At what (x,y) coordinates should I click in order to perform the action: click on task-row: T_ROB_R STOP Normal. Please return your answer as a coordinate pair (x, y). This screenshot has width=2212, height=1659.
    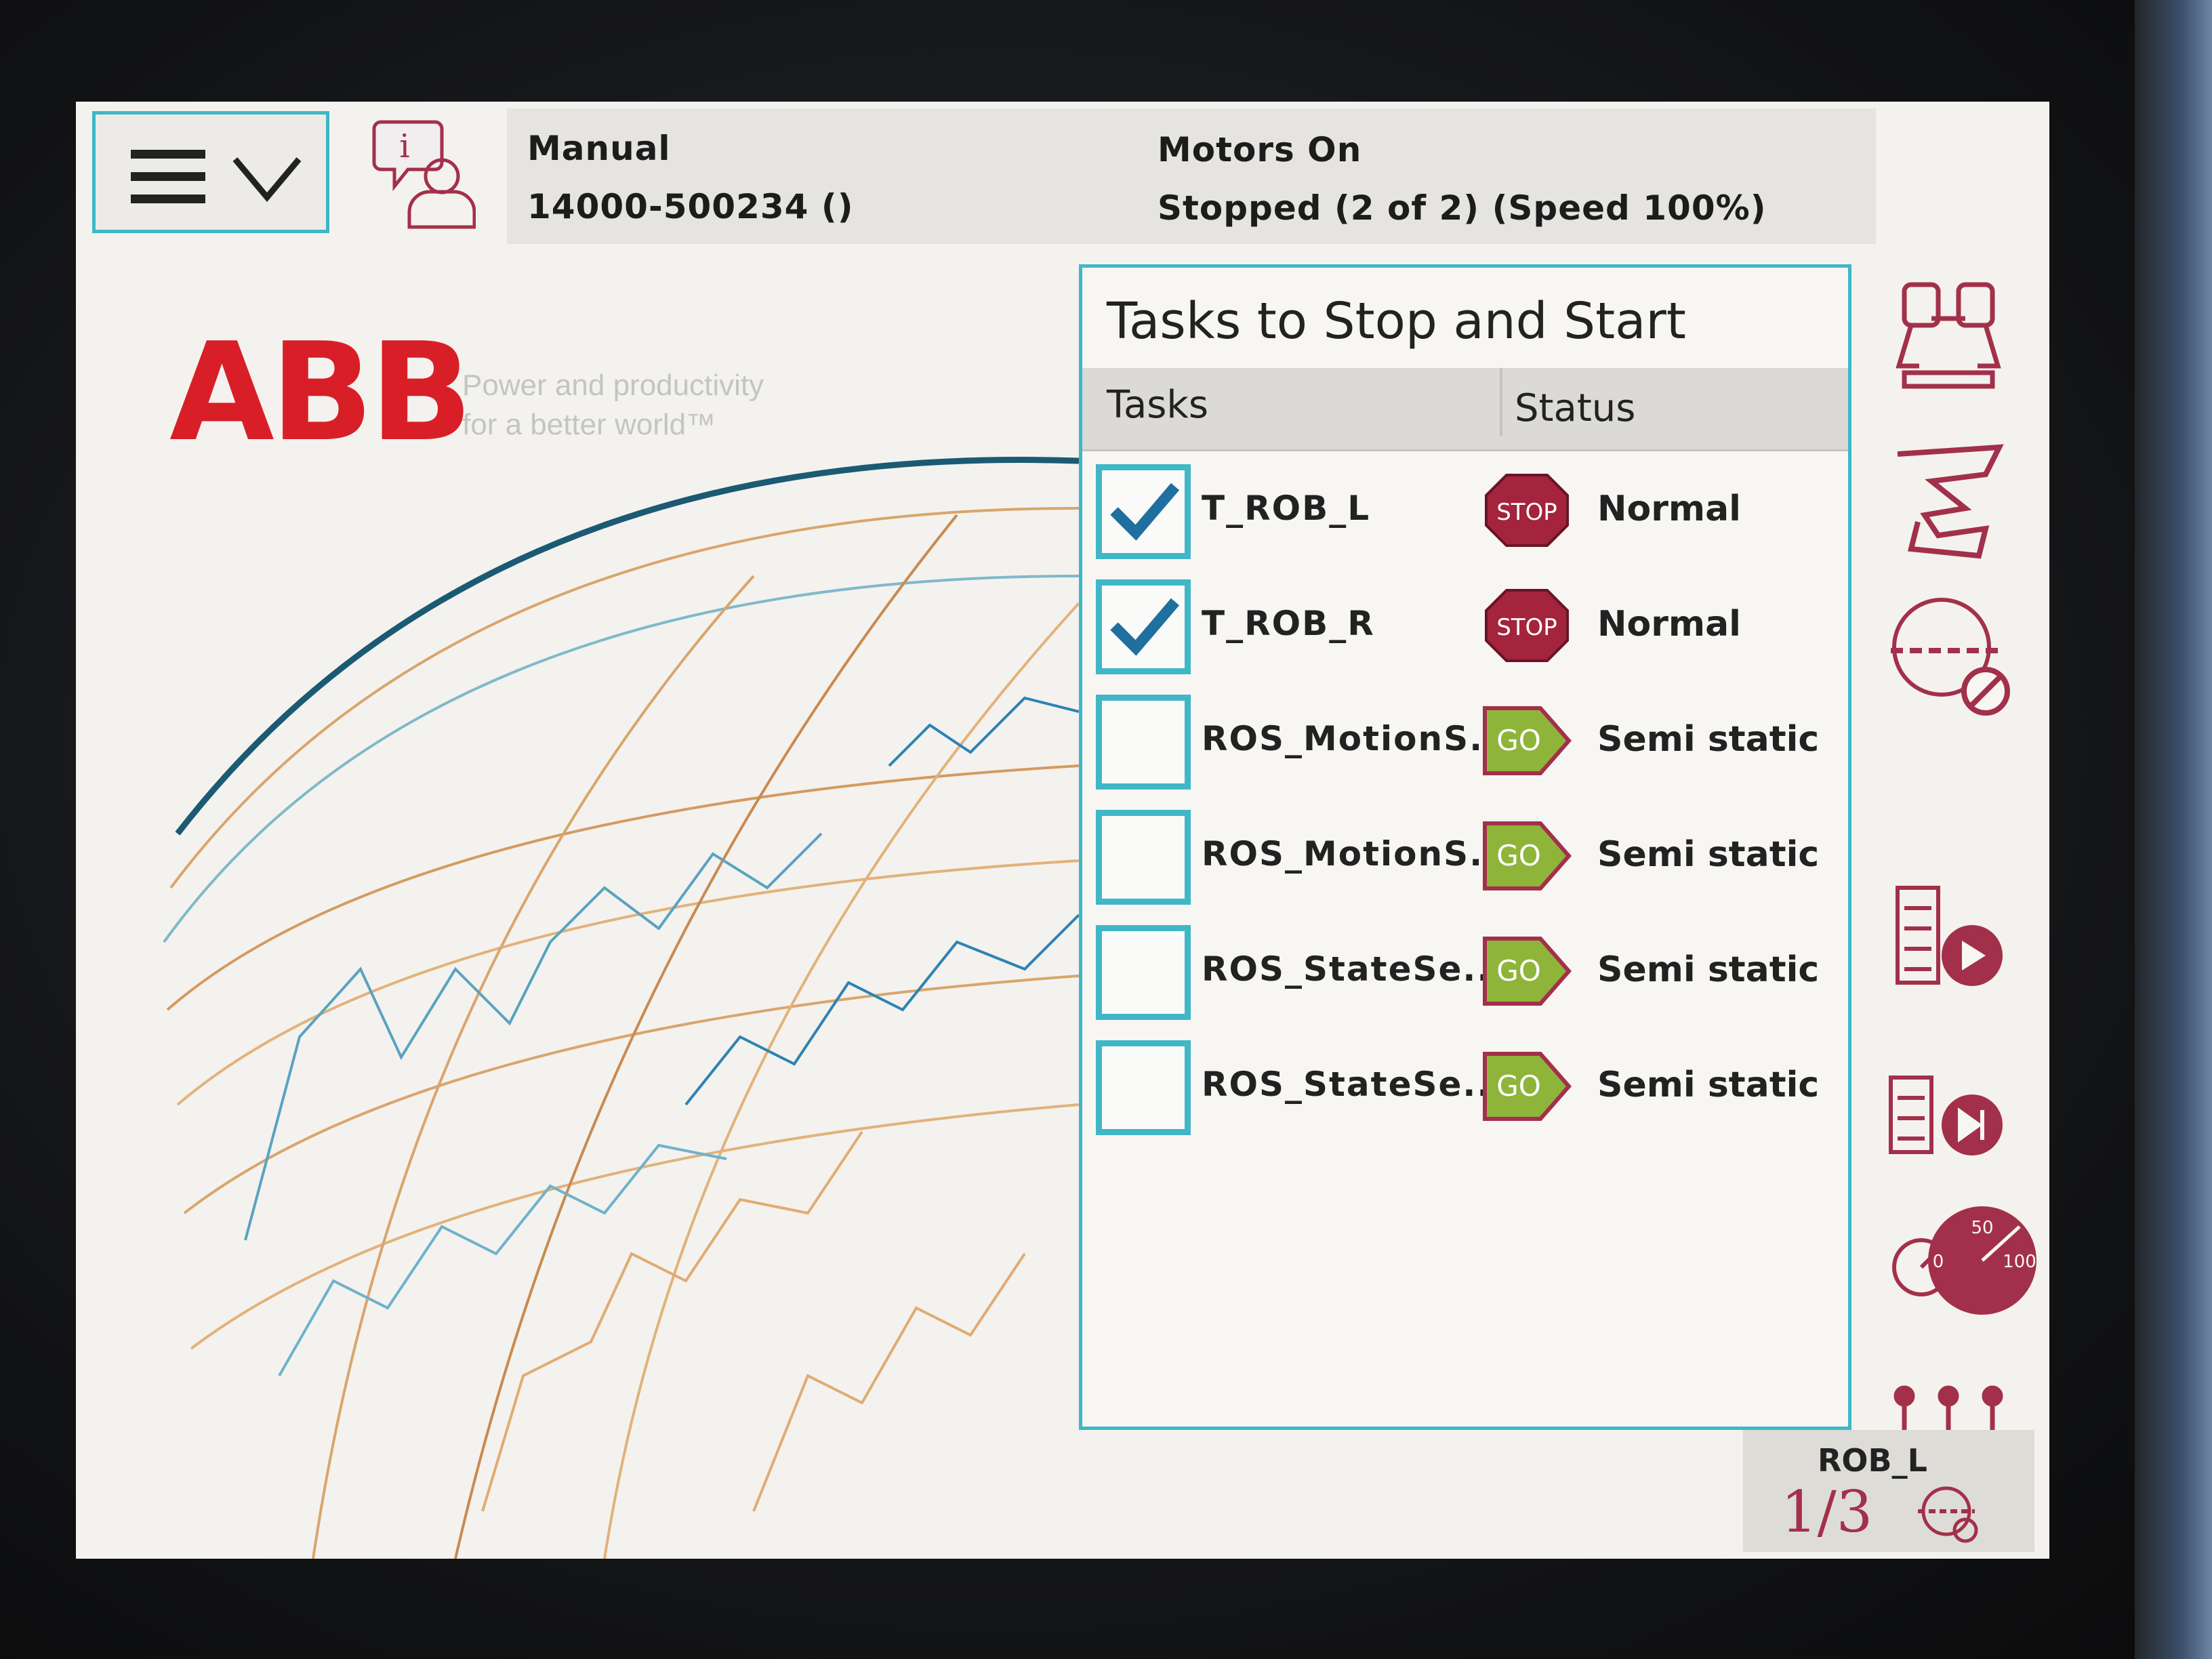
    Looking at the image, I should click on (1465, 630).